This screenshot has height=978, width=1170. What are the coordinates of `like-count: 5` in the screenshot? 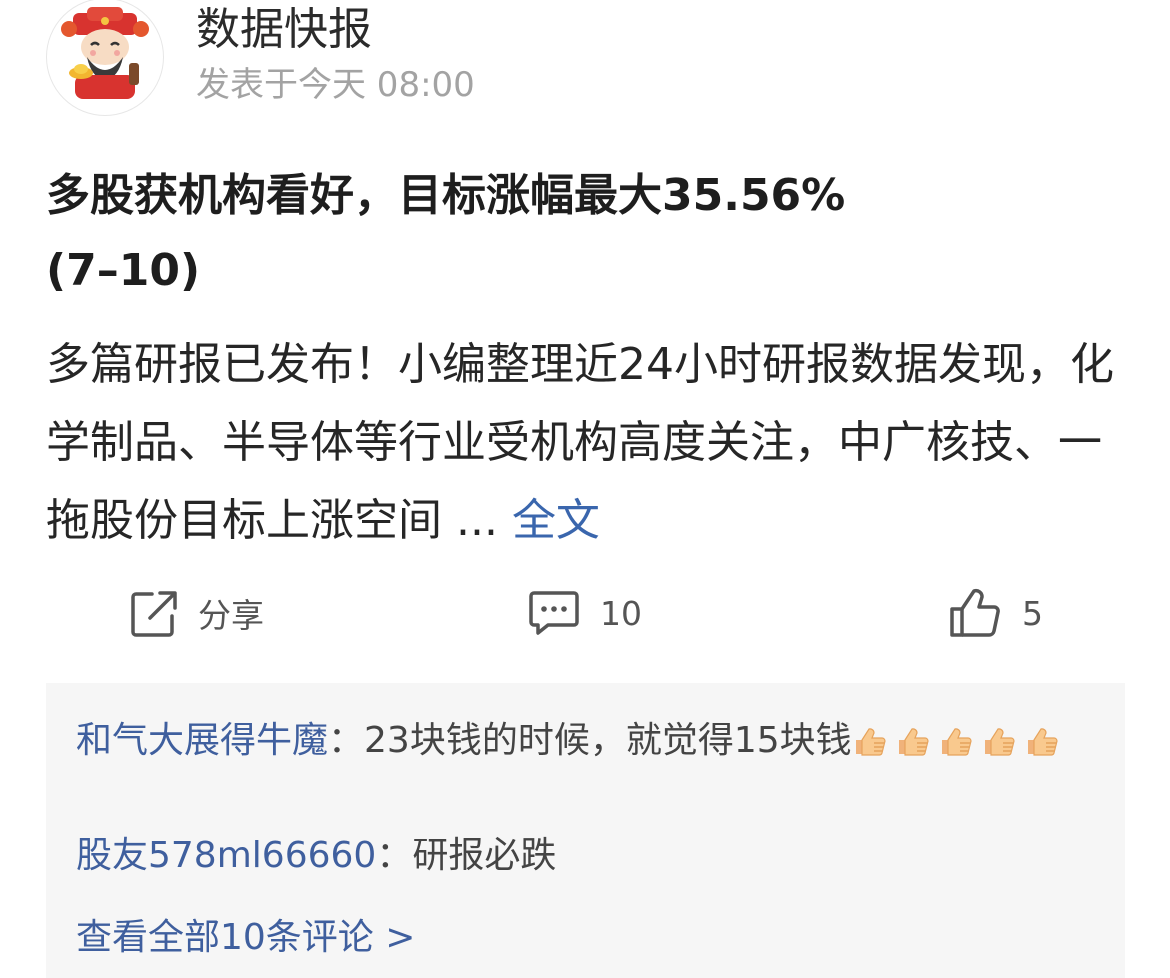 It's located at (1032, 613).